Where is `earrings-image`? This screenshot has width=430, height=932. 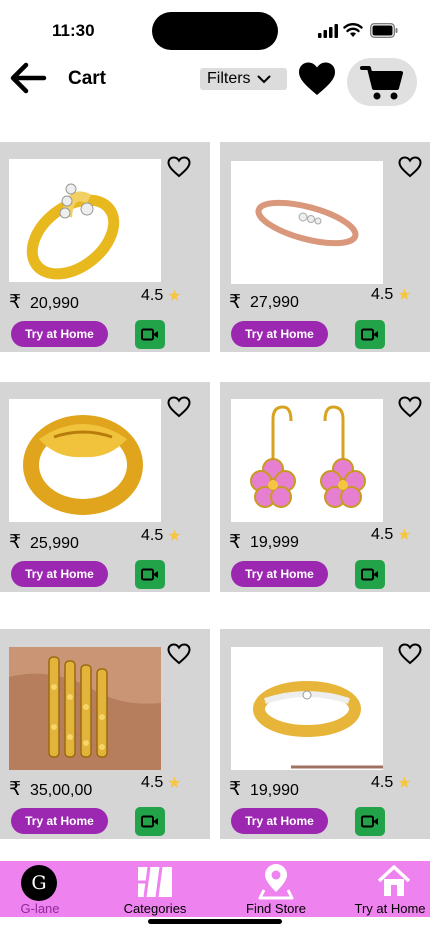
earrings-image is located at coordinates (308, 456).